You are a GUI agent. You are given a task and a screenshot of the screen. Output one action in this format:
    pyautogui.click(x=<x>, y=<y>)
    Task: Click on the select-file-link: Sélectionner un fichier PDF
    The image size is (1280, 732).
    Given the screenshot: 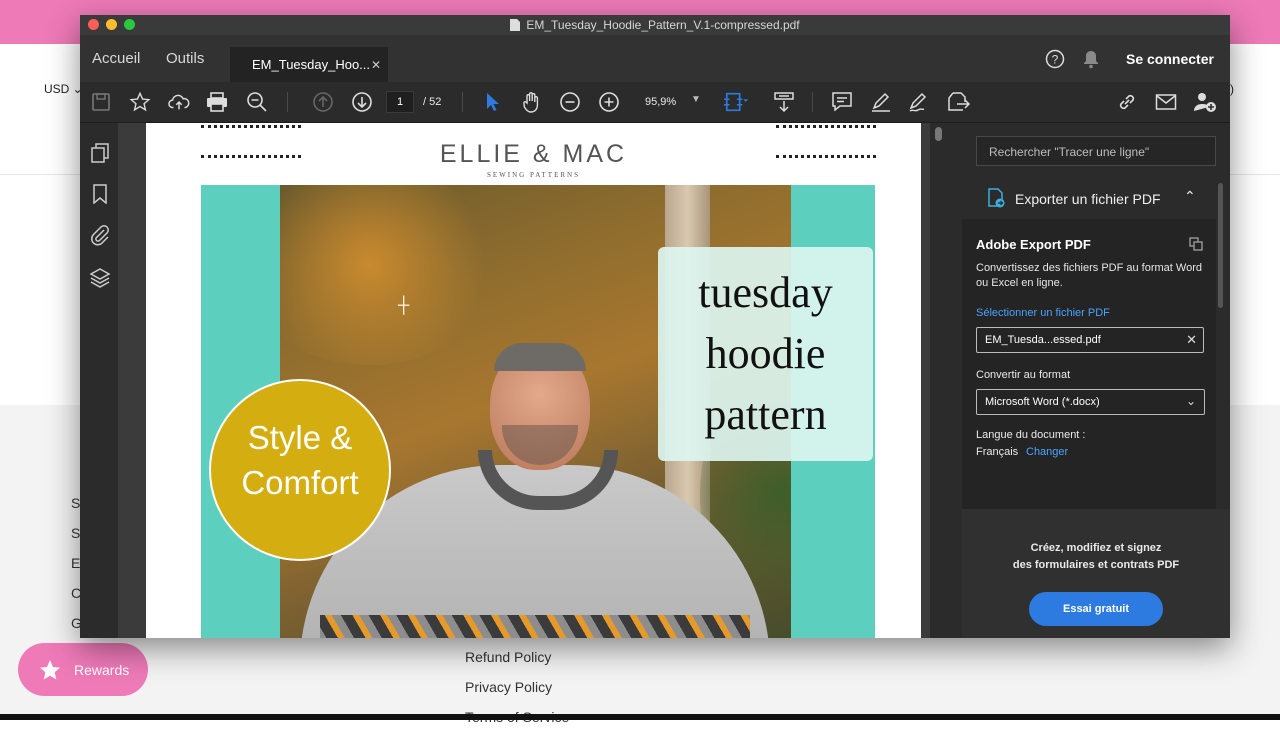 What is the action you would take?
    pyautogui.click(x=1043, y=313)
    